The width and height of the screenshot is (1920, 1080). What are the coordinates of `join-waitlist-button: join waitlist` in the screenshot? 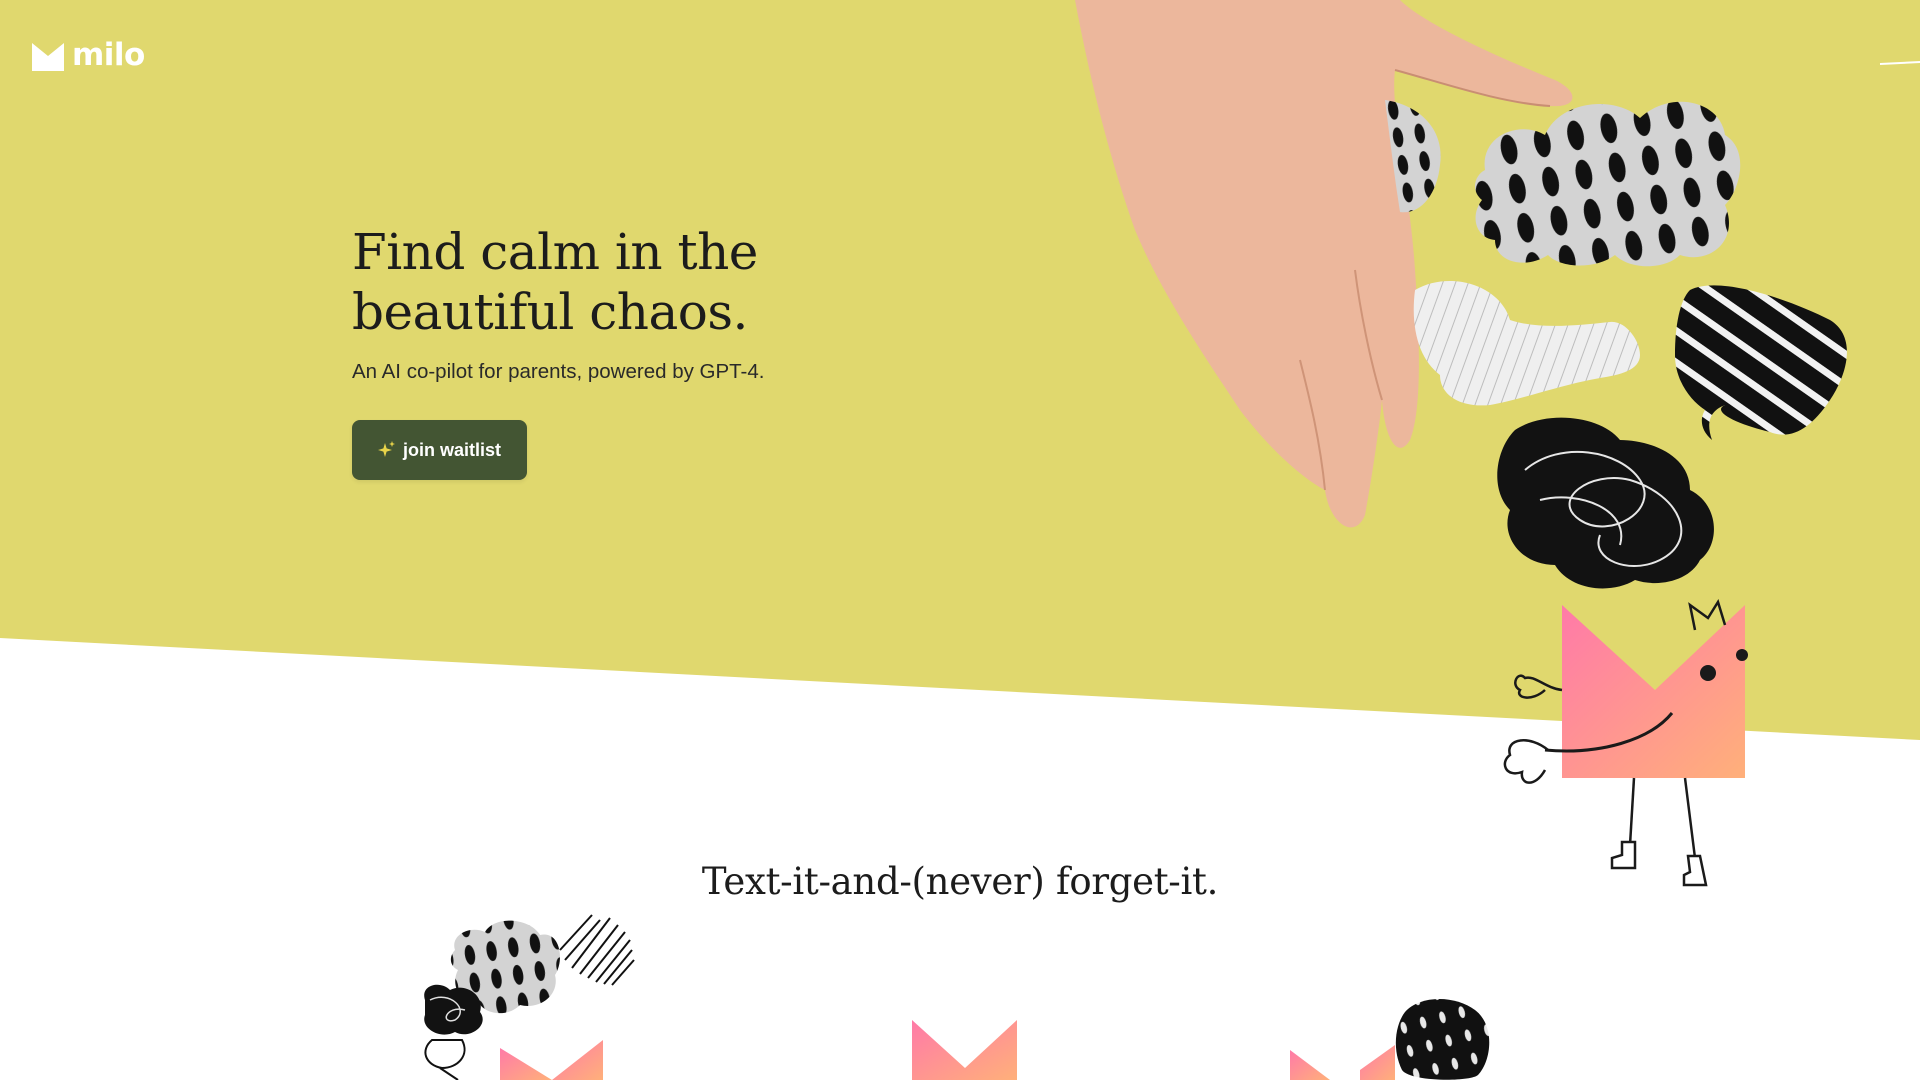 It's located at (439, 450).